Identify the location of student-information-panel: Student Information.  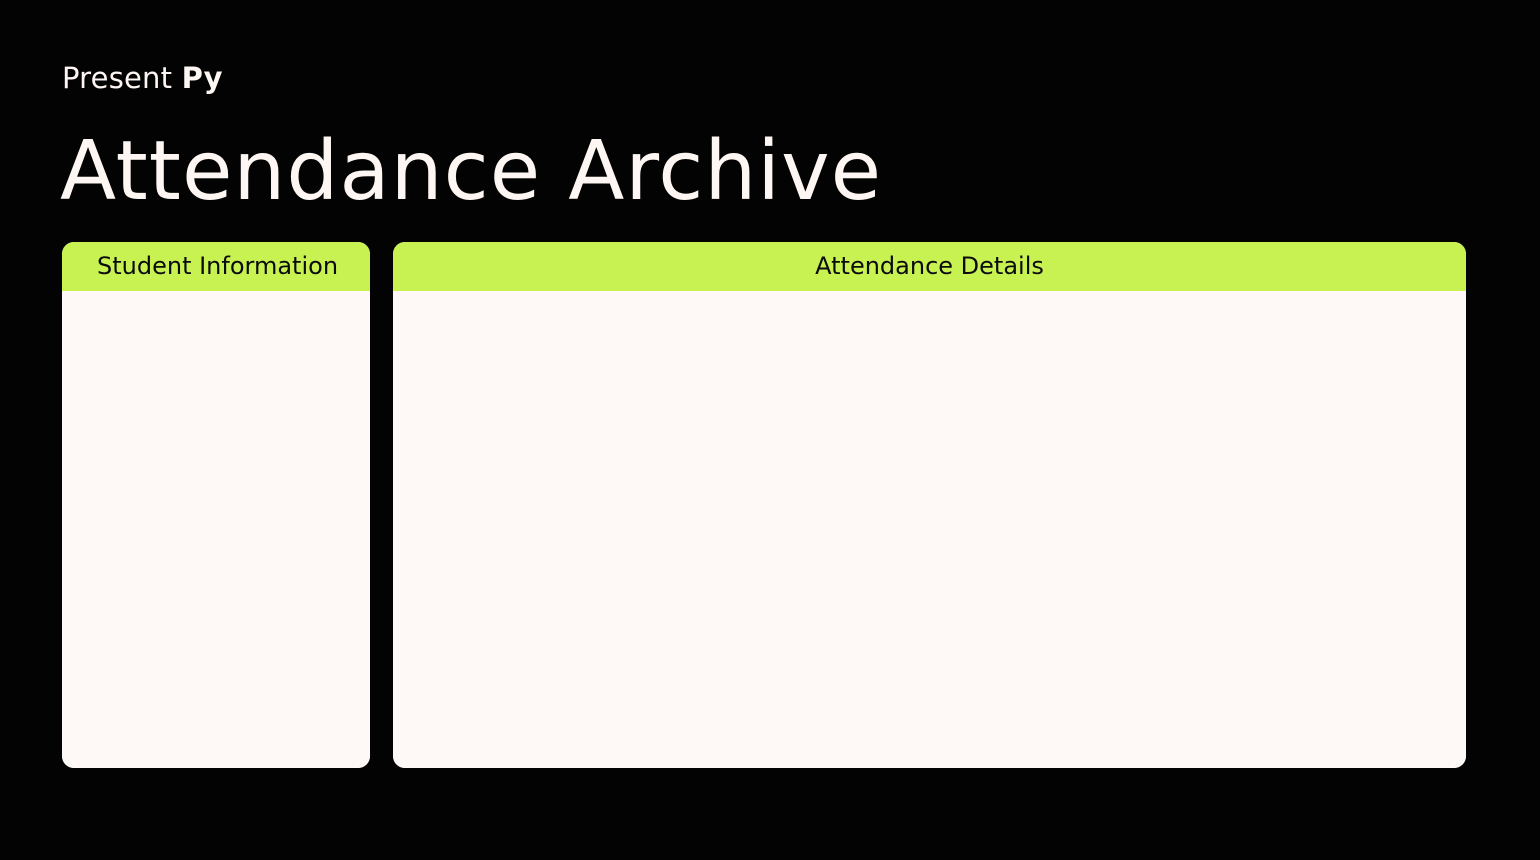
(216, 505).